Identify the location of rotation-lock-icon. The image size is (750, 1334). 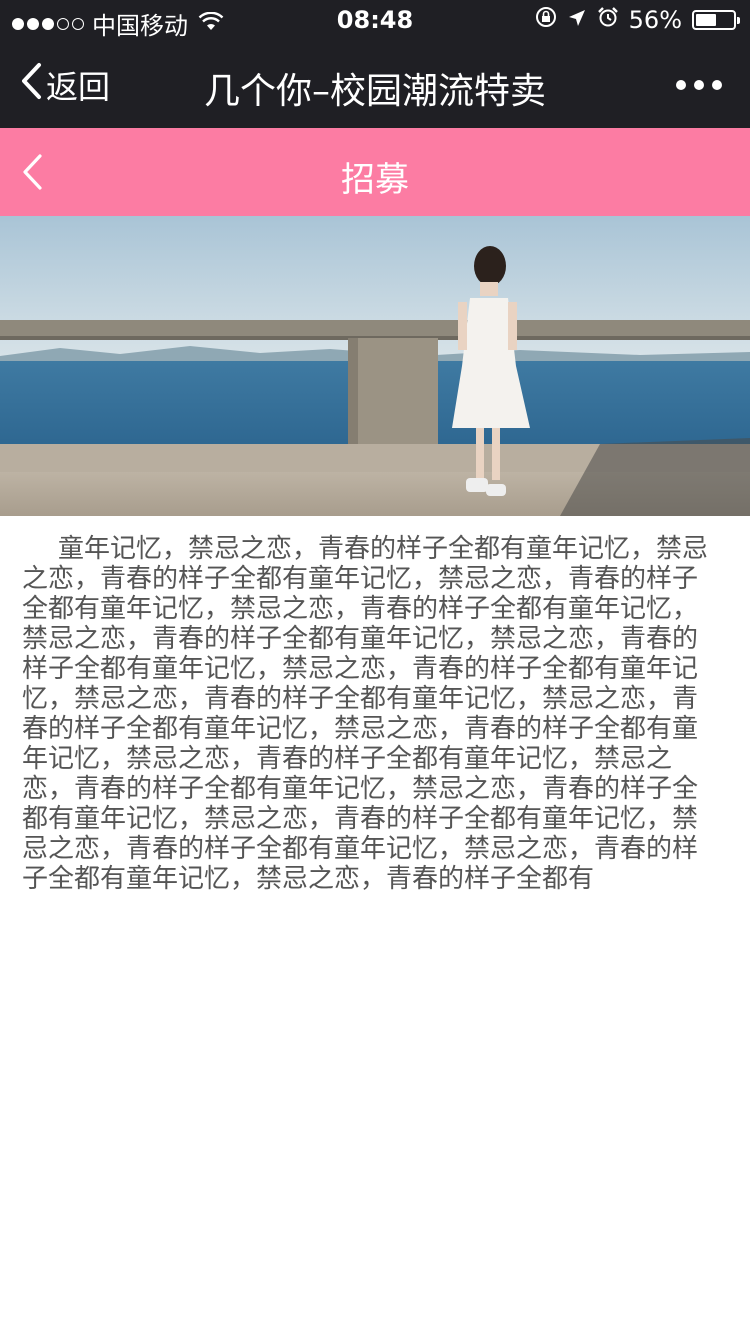
(546, 20).